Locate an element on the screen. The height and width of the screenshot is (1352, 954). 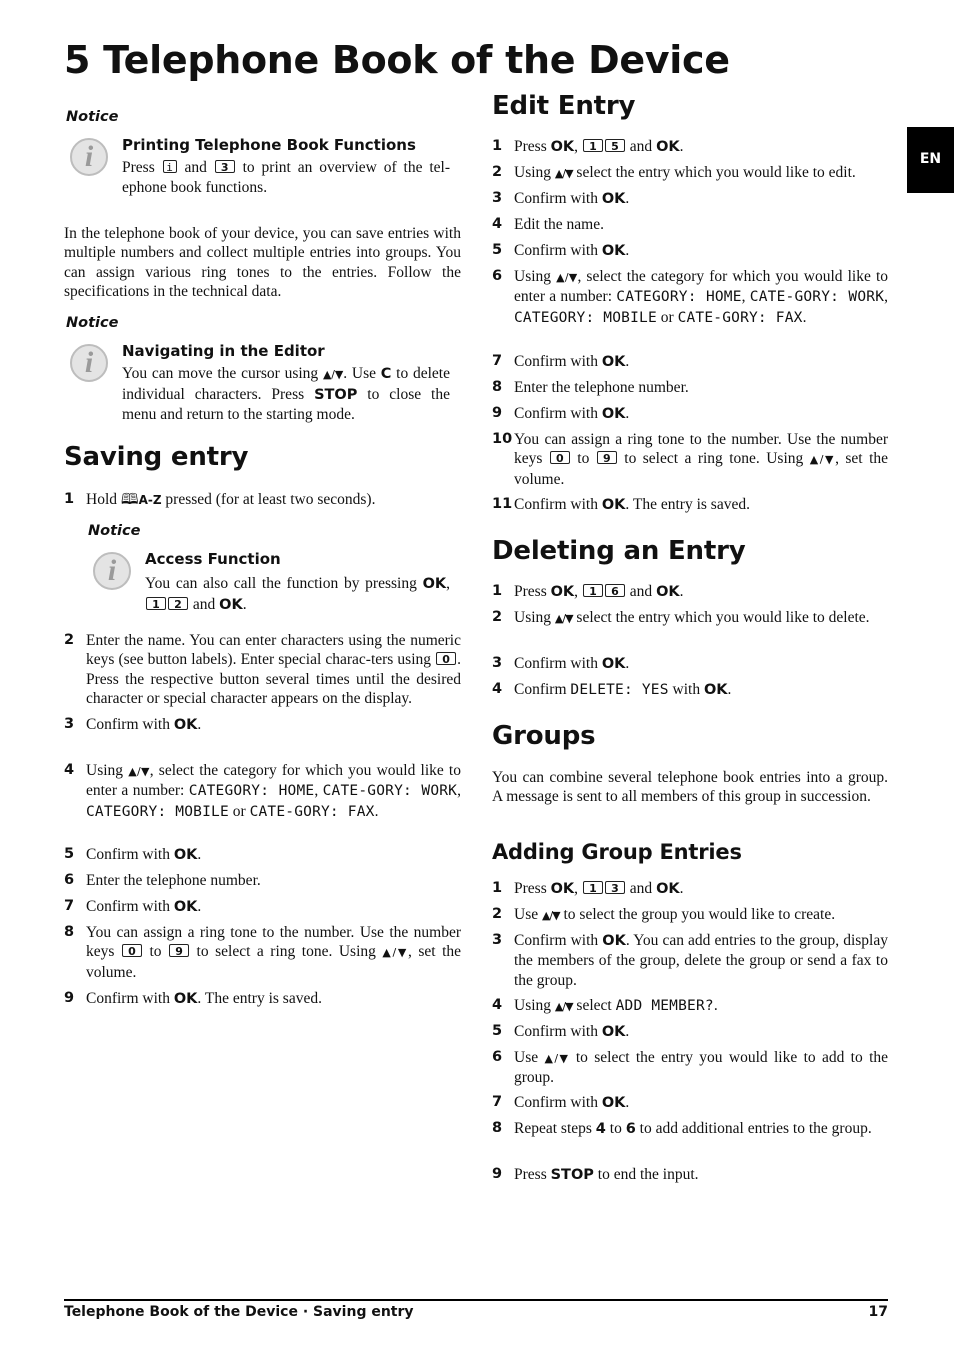
key-label: 3 is located at coordinates (224, 167).